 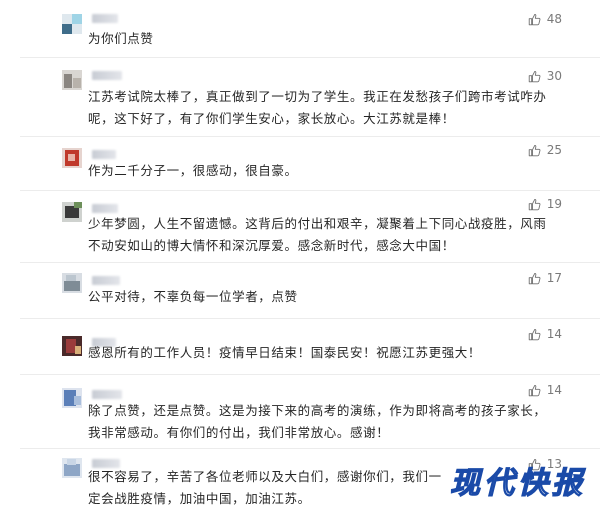 I want to click on like-button: 19, so click(x=538, y=204).